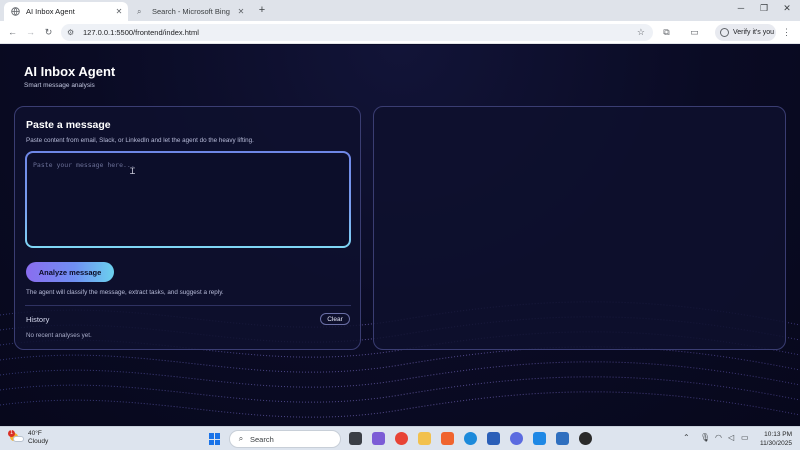  Describe the element at coordinates (787, 8) in the screenshot. I see `close-window-icon: ✕` at that location.